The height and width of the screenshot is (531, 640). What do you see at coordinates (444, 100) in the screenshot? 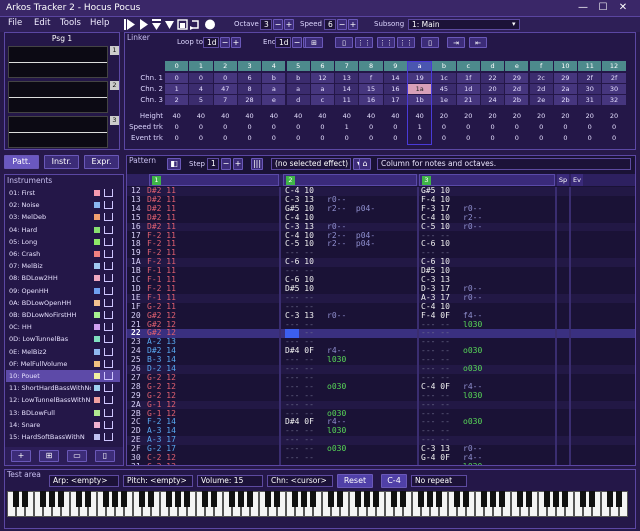
I see `linker-cell: 1e` at bounding box center [444, 100].